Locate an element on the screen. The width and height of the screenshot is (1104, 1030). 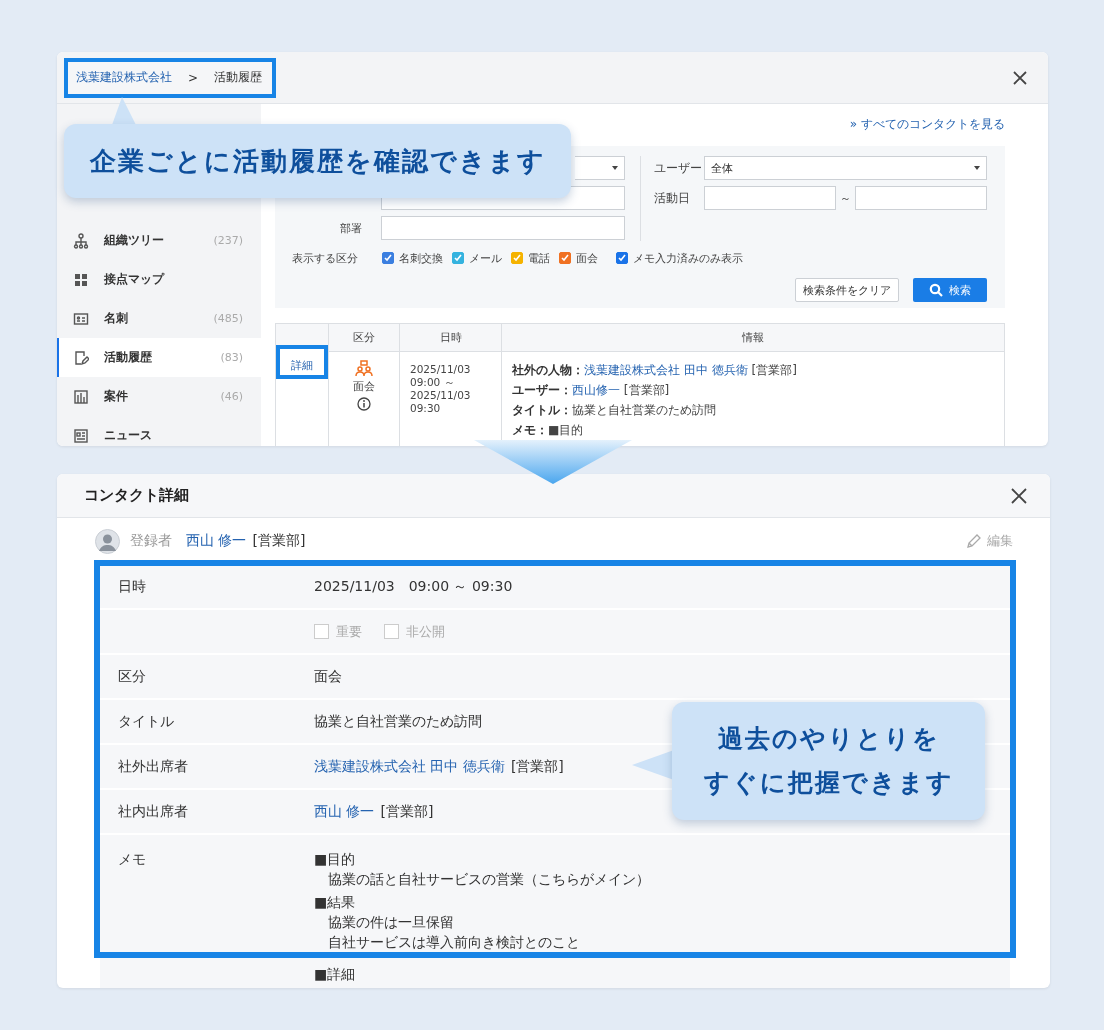
info-icon is located at coordinates (364, 404).